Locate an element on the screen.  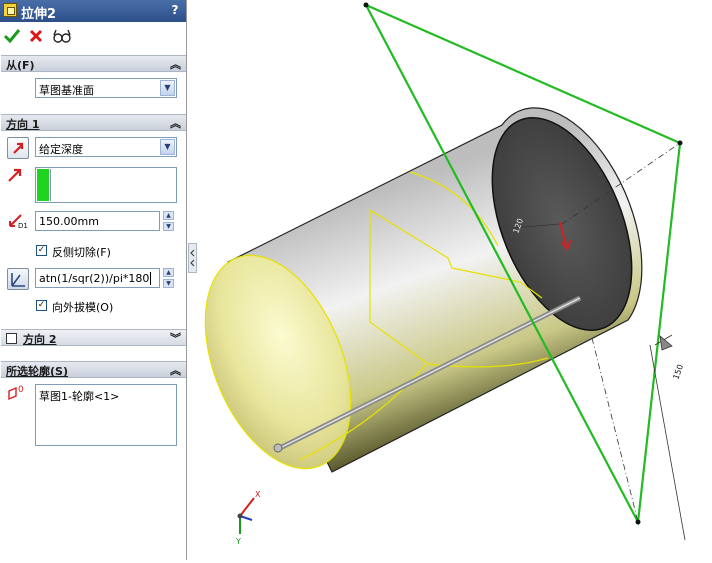
selection-color-swatch is located at coordinates (43, 185).